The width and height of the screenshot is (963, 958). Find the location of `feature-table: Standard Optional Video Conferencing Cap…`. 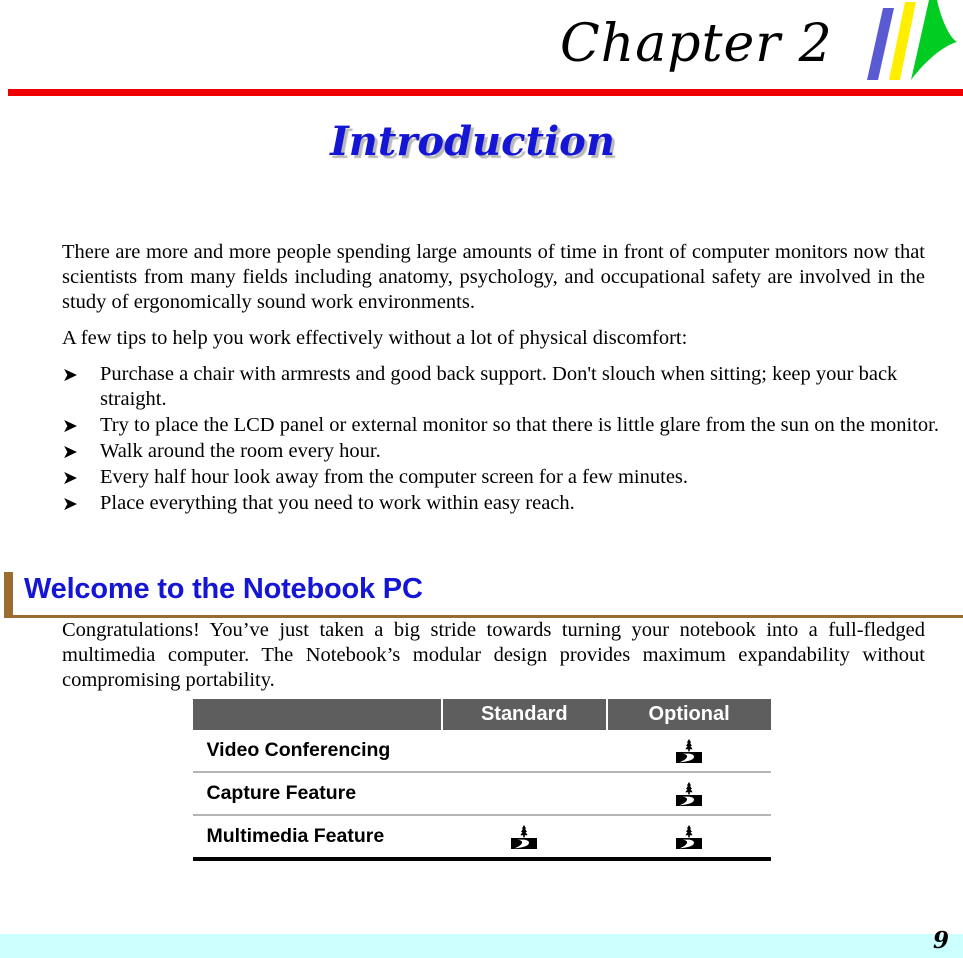

feature-table: Standard Optional Video Conferencing Cap… is located at coordinates (481, 780).